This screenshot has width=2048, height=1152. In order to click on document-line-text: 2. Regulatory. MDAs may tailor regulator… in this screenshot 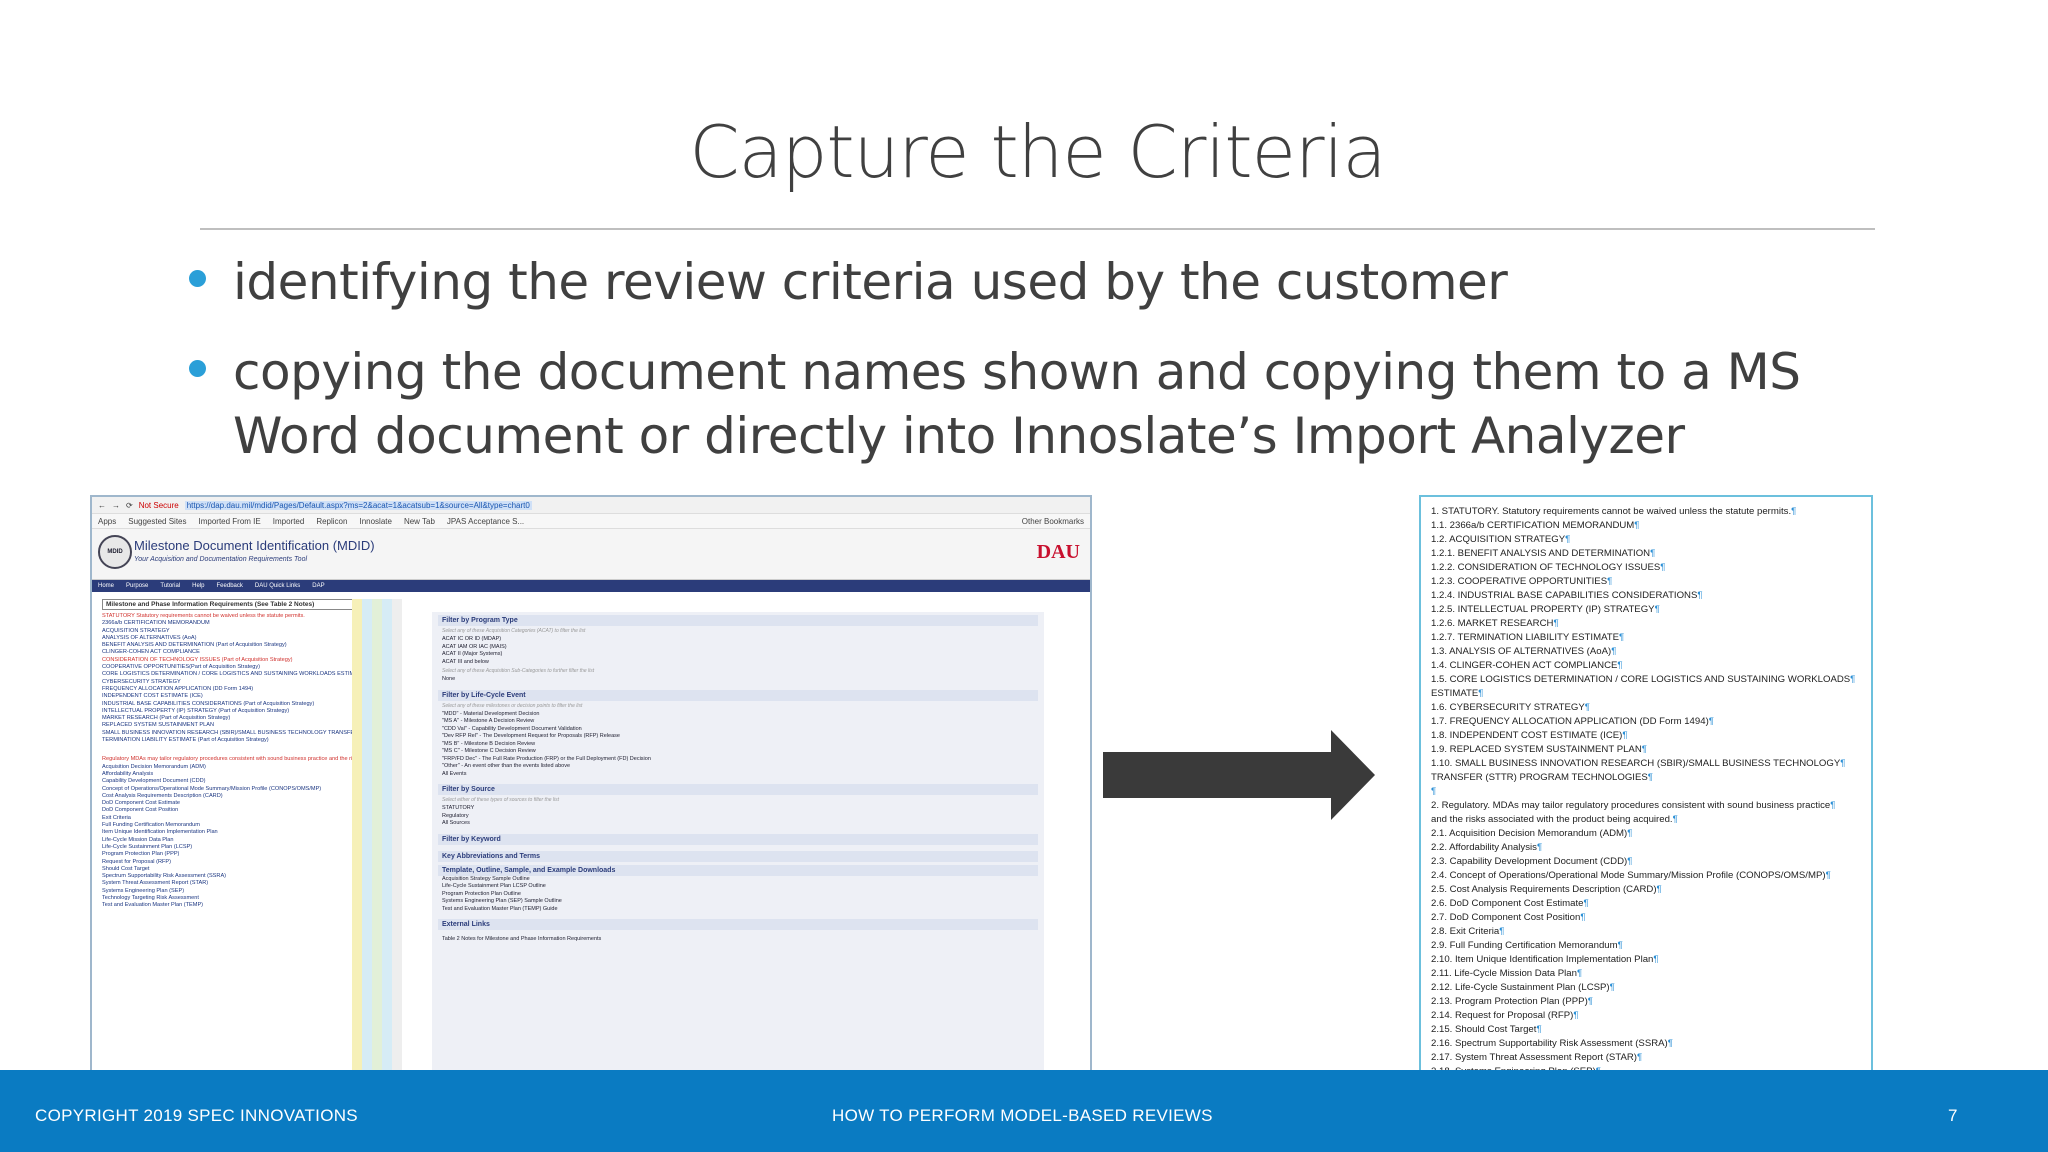, I will do `click(1631, 805)`.